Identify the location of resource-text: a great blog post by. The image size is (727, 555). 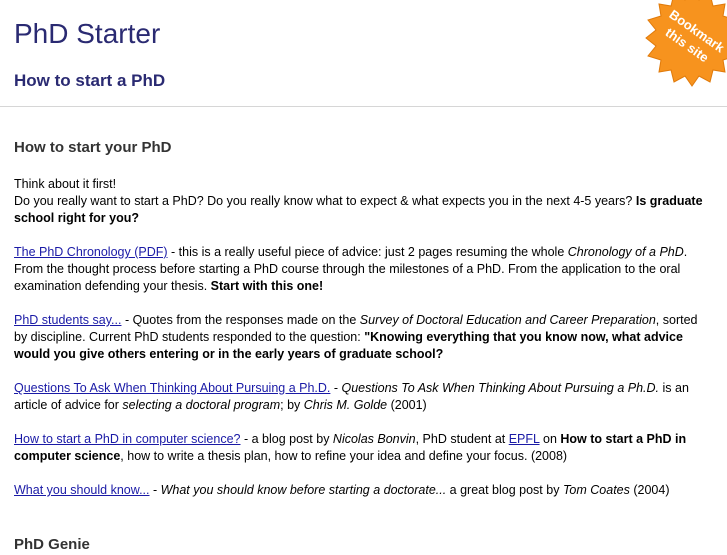
(504, 490).